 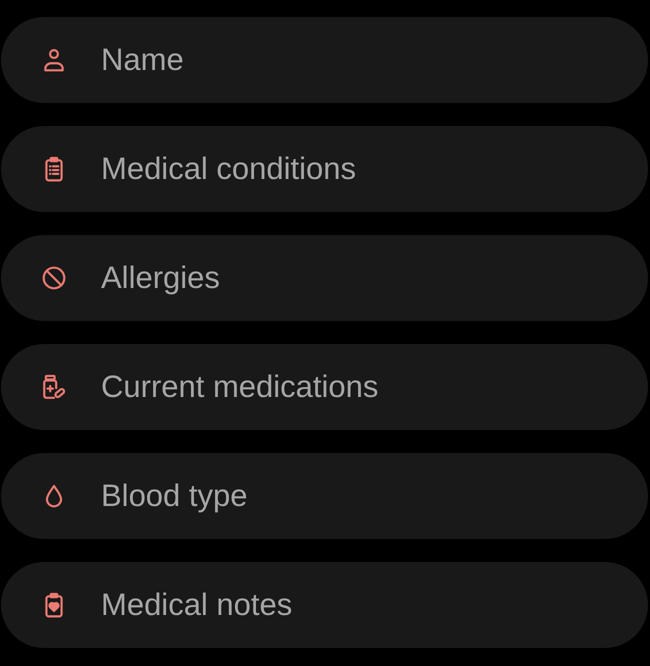 I want to click on medicine-bottle-icon, so click(x=54, y=387).